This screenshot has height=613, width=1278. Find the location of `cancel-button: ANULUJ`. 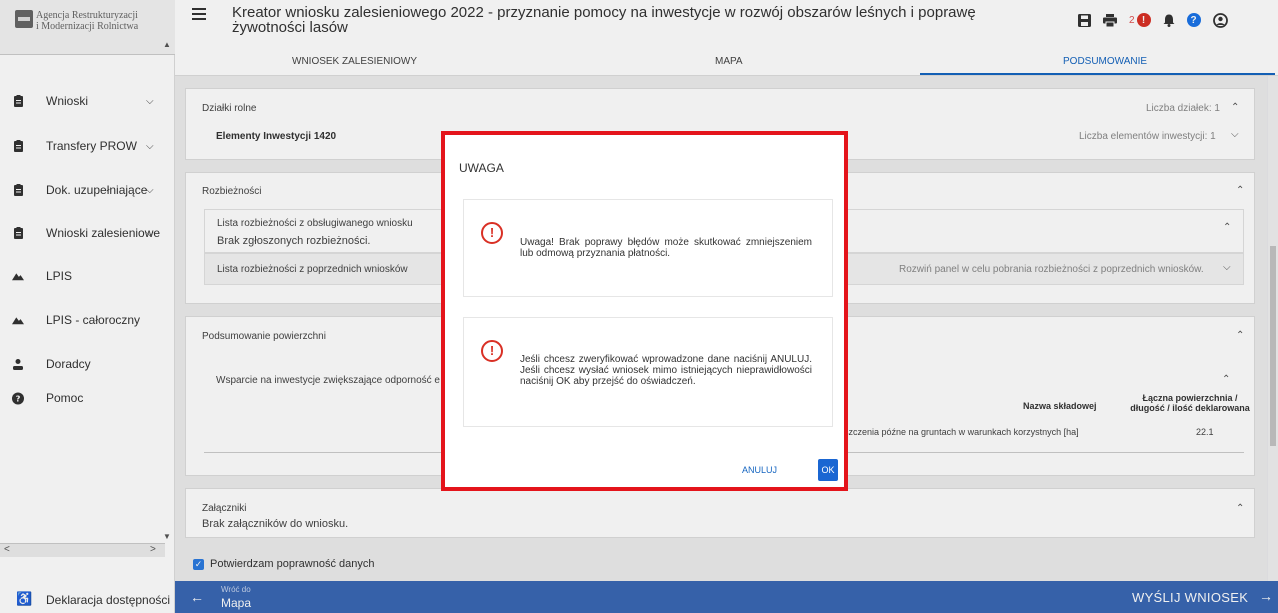

cancel-button: ANULUJ is located at coordinates (759, 470).